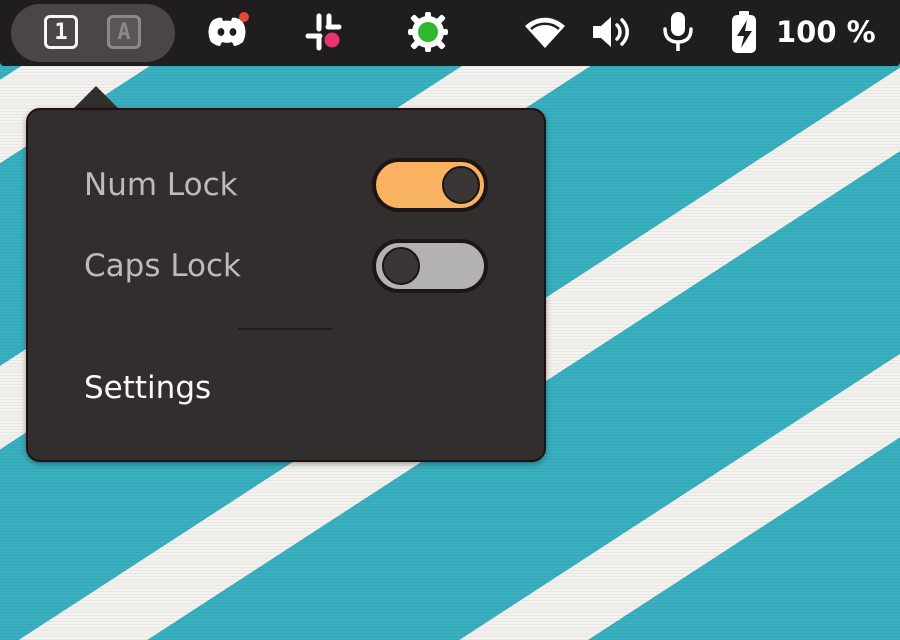 The height and width of the screenshot is (640, 900). I want to click on num-lock-label: Num Lock, so click(161, 185).